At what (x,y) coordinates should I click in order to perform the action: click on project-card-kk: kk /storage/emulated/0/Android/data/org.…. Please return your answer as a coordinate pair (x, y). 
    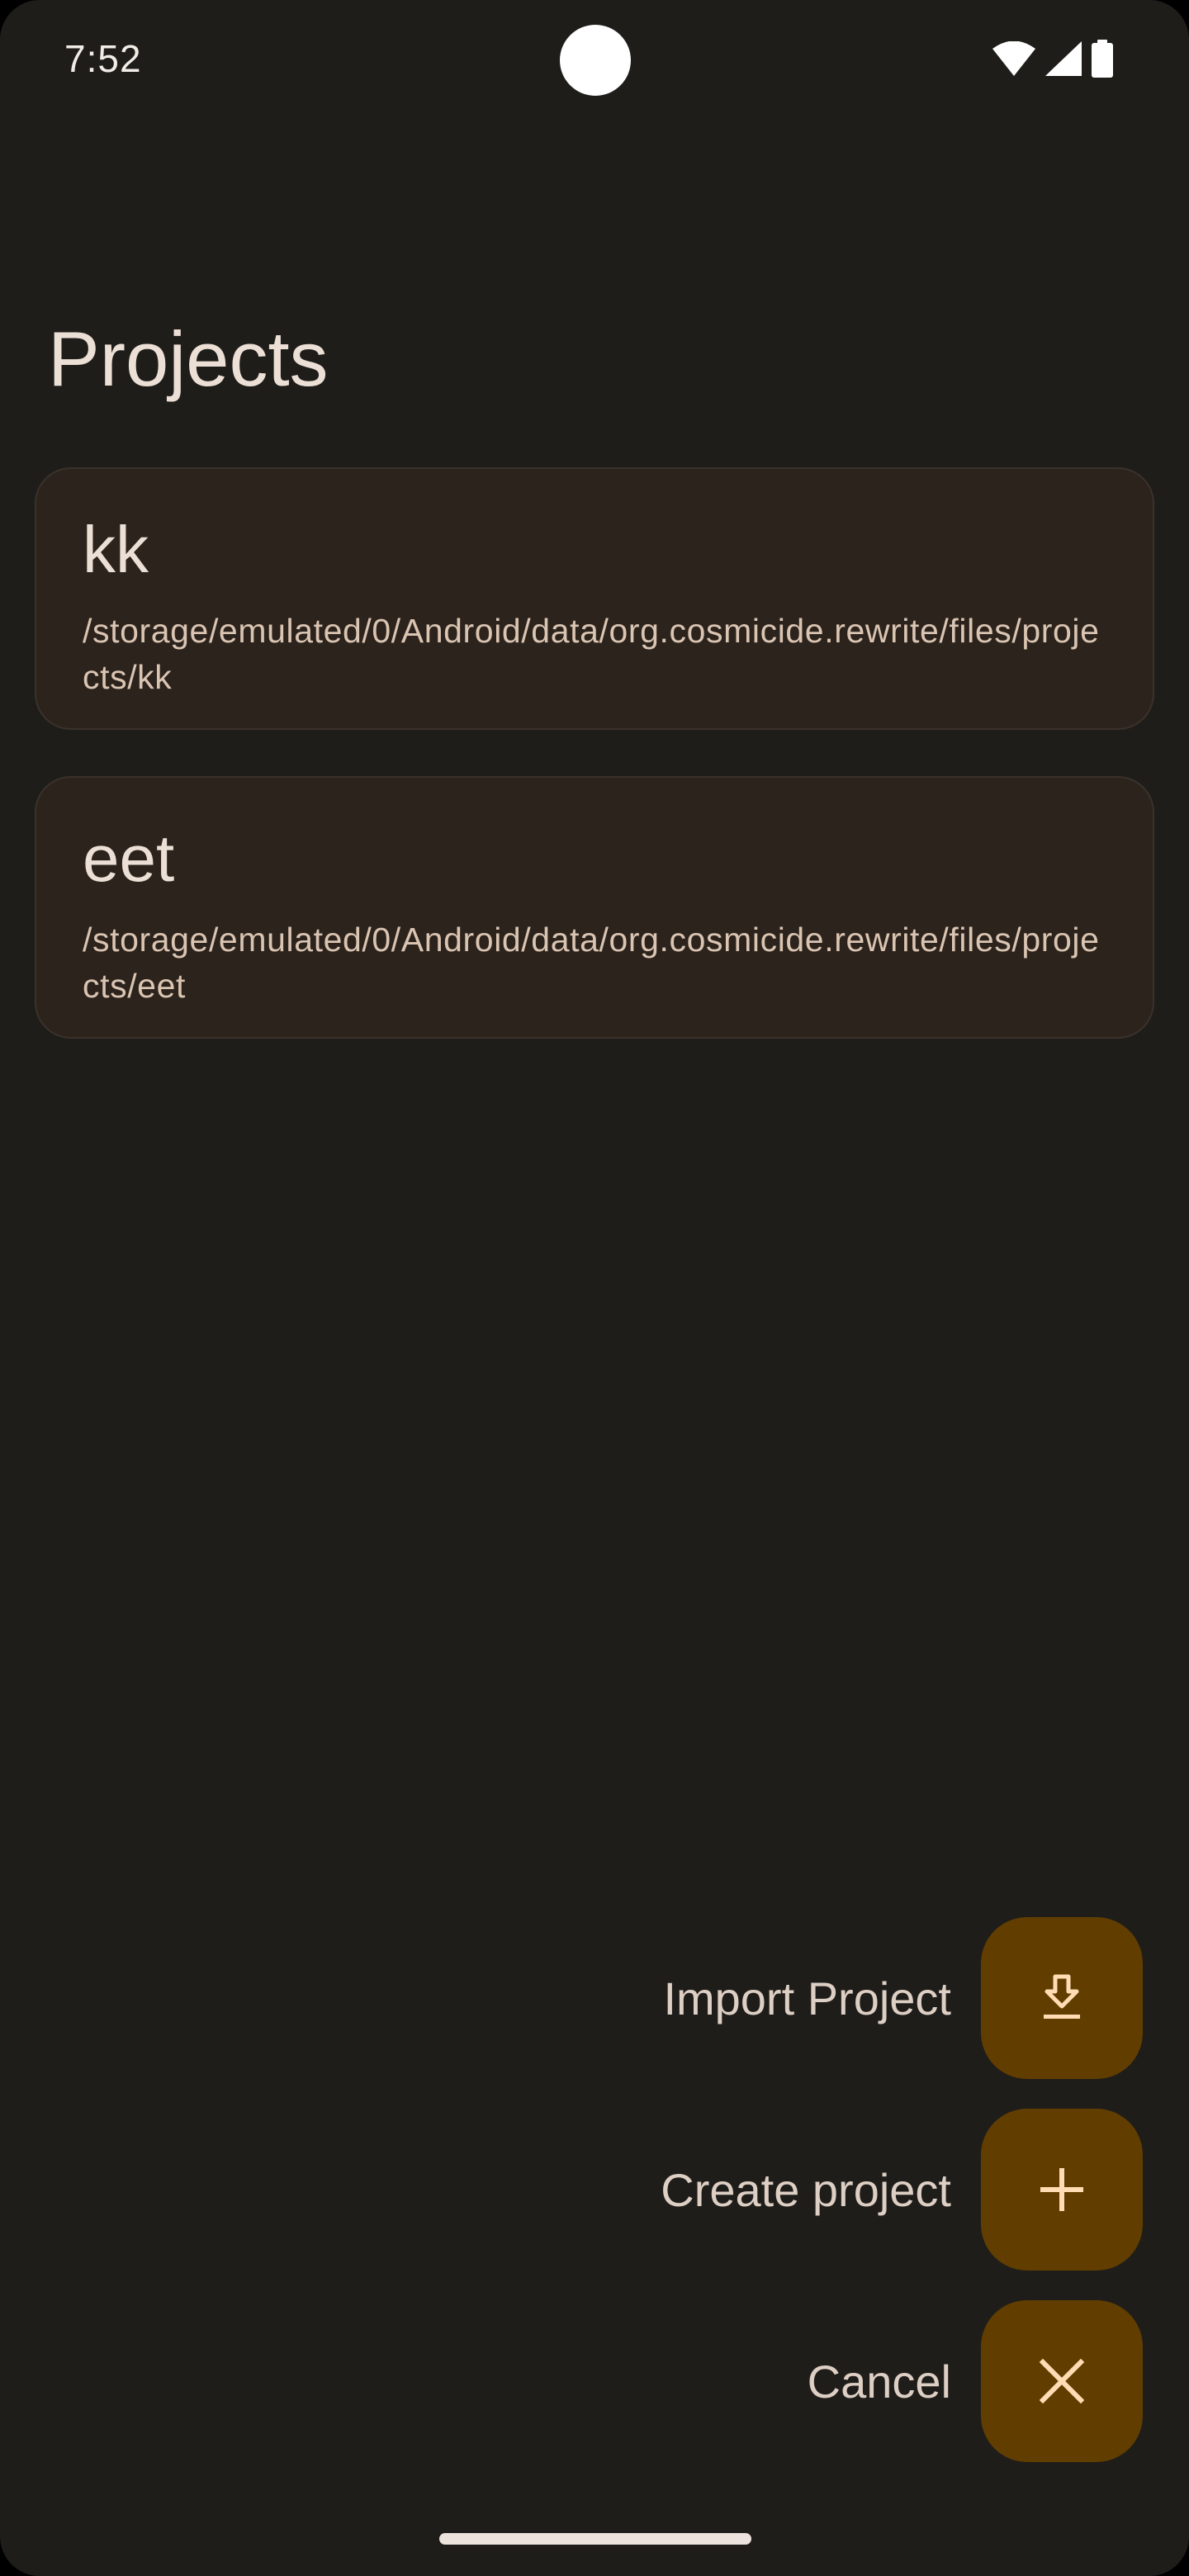
    Looking at the image, I should click on (594, 598).